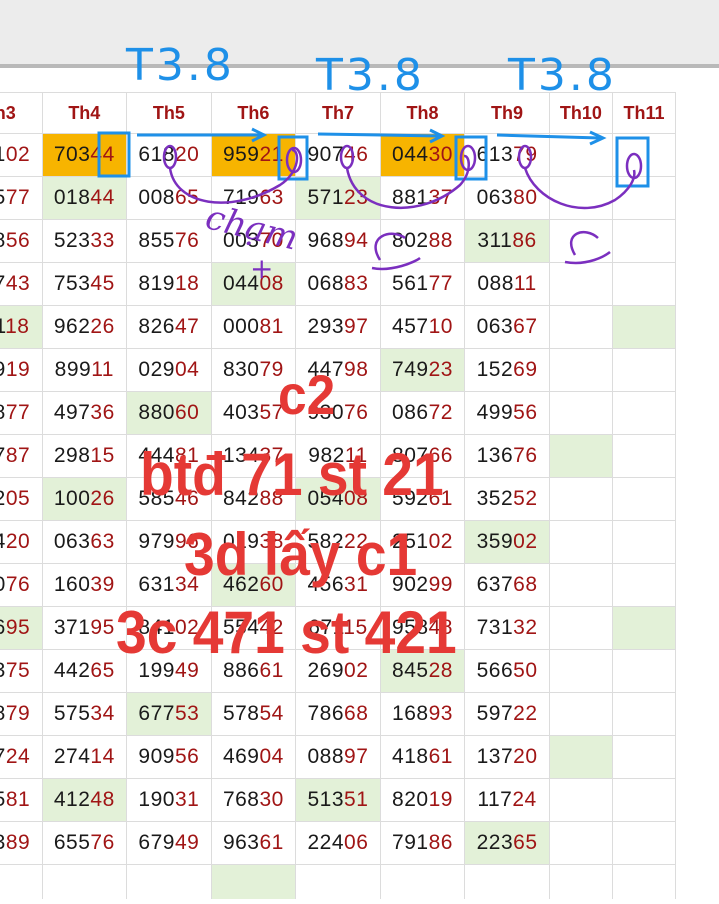  Describe the element at coordinates (21, 585) in the screenshot. I see `result-cell: 58076` at that location.